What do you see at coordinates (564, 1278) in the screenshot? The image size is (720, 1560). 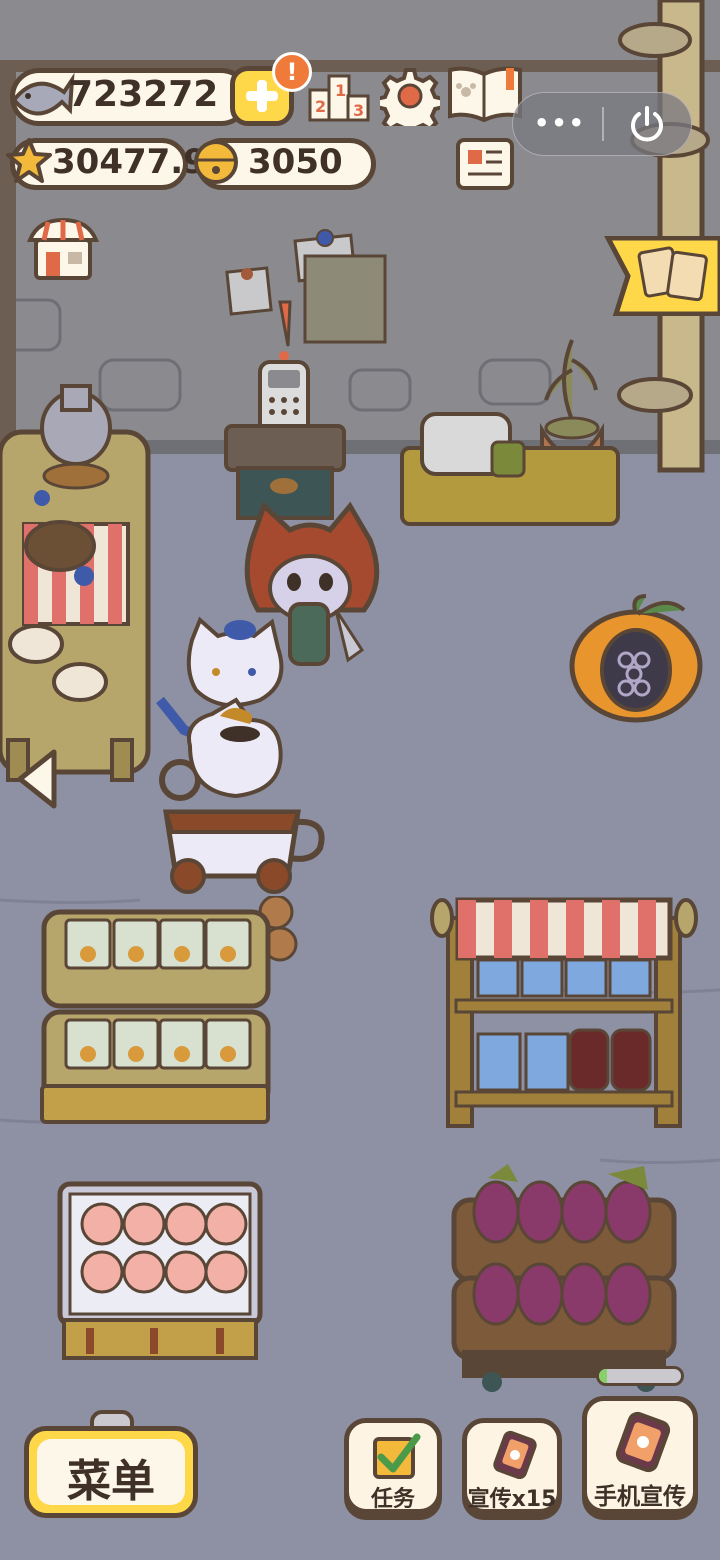 I see `dragonfruit-baskets` at bounding box center [564, 1278].